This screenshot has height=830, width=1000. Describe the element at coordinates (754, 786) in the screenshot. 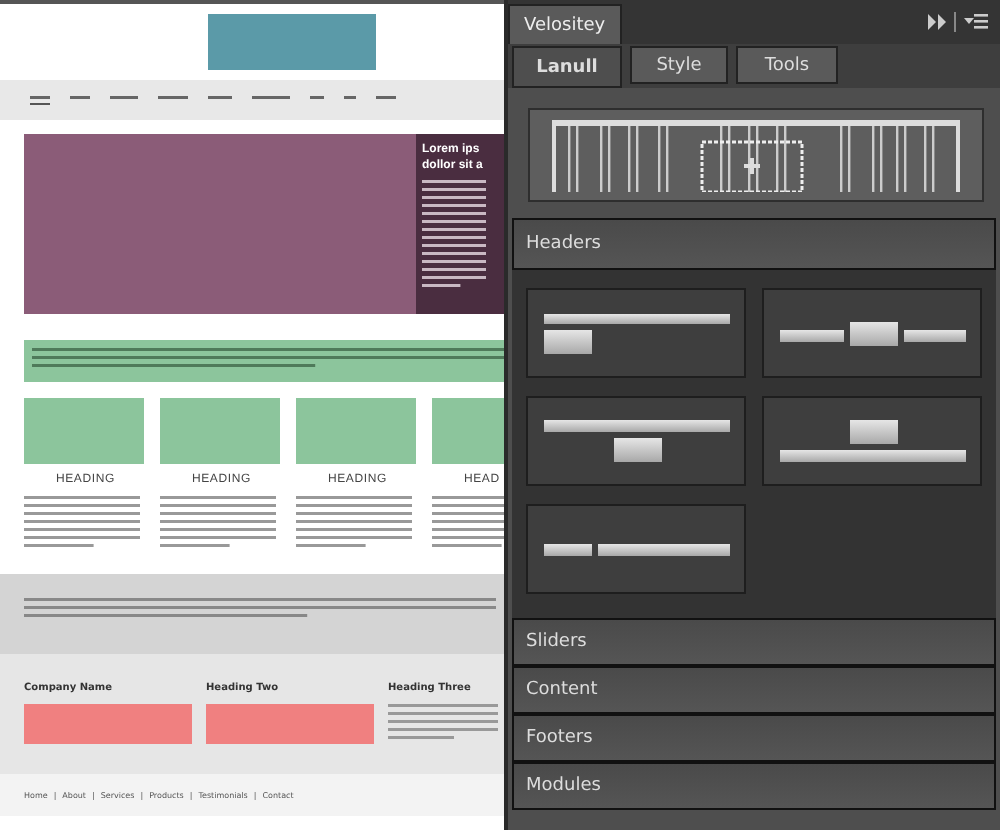

I see `section-header: Modules` at that location.